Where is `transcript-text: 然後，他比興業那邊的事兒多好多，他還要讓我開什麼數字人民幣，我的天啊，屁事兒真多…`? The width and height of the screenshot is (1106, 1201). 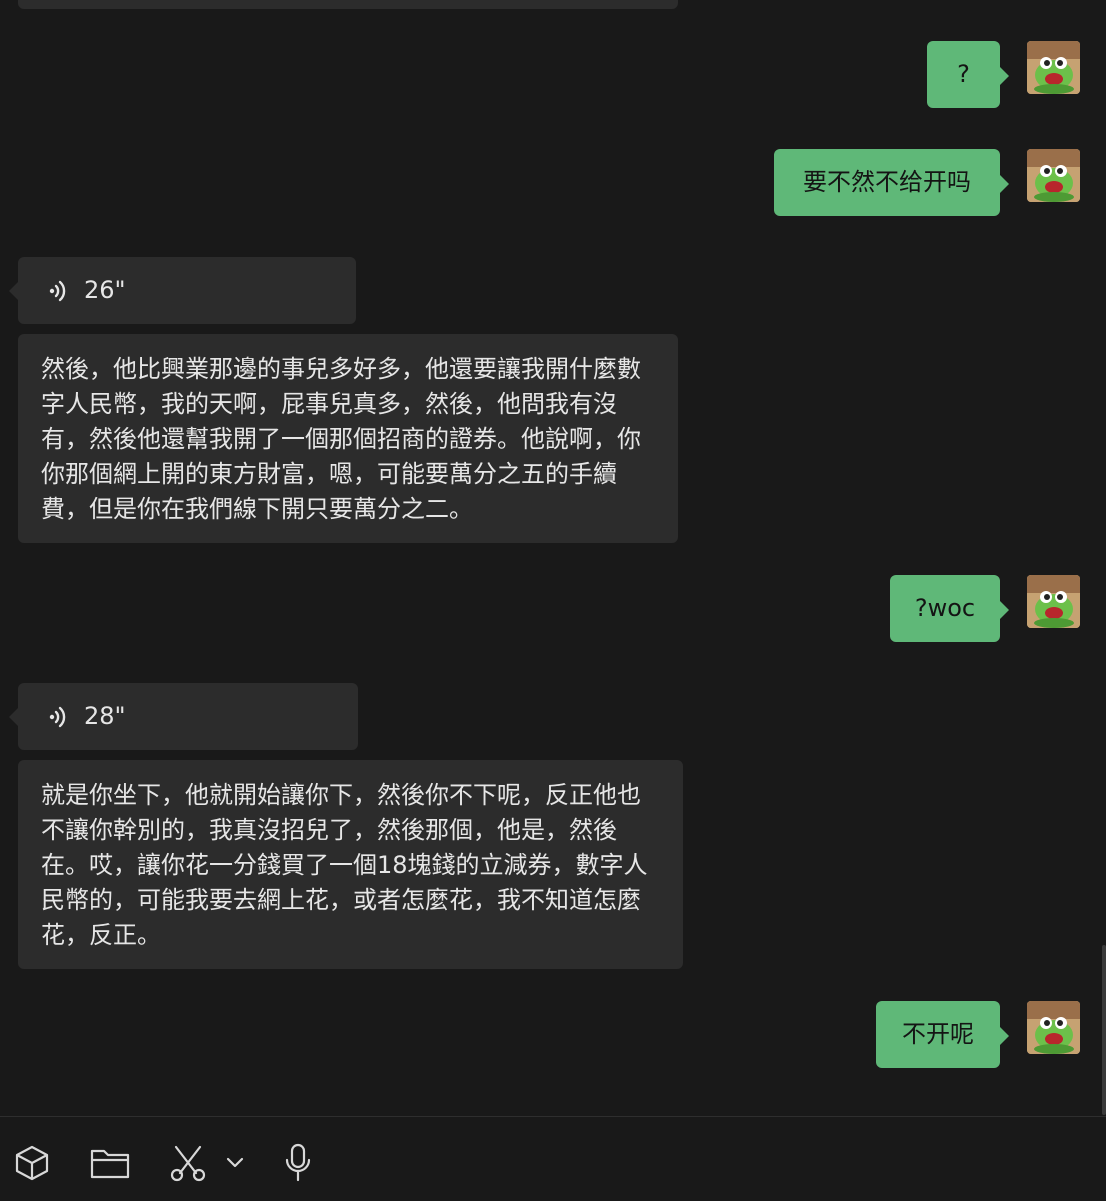
transcript-text: 然後，他比興業那邊的事兒多好多，他還要讓我開什麼數字人民幣，我的天啊，屁事兒真多… is located at coordinates (341, 439).